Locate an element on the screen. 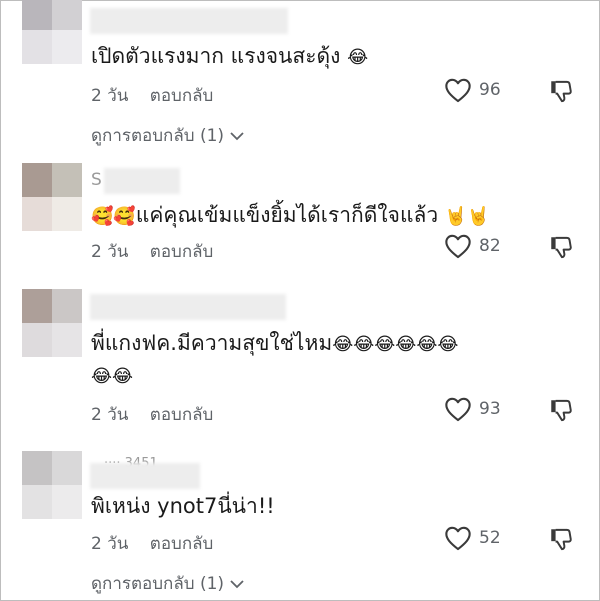 The image size is (600, 601). comment-text: เปิดตัวแรงมาก แรงจนสะดุ้ง 😂 is located at coordinates (230, 56).